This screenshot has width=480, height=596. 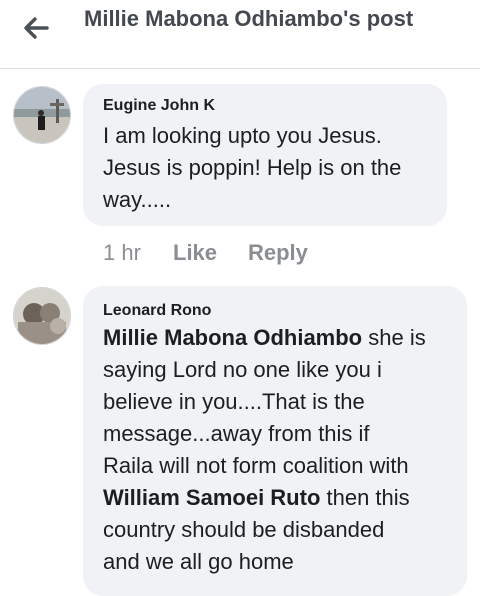 What do you see at coordinates (211, 497) in the screenshot?
I see `mention-link: William Samoei Ruto` at bounding box center [211, 497].